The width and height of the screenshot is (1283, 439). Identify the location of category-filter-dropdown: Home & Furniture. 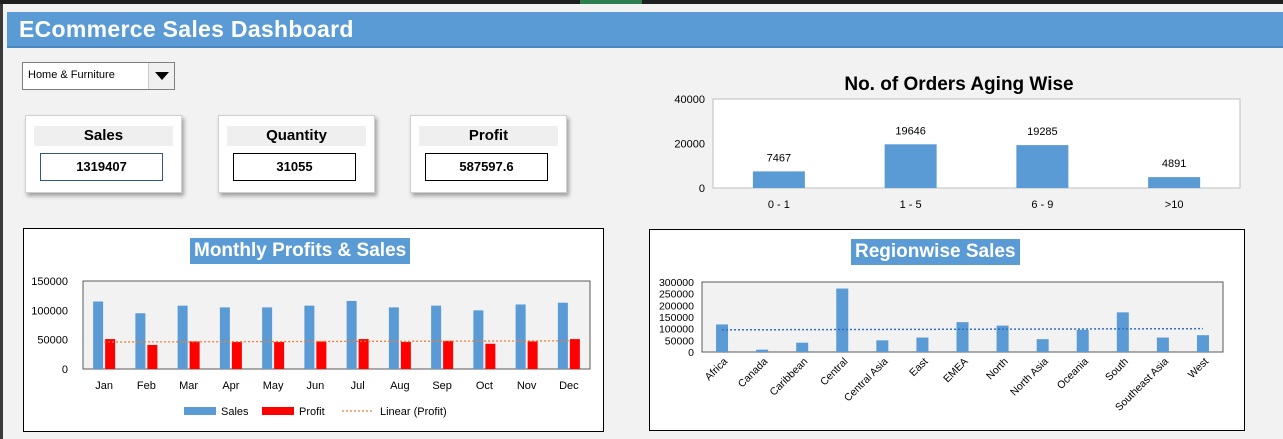
(98, 76).